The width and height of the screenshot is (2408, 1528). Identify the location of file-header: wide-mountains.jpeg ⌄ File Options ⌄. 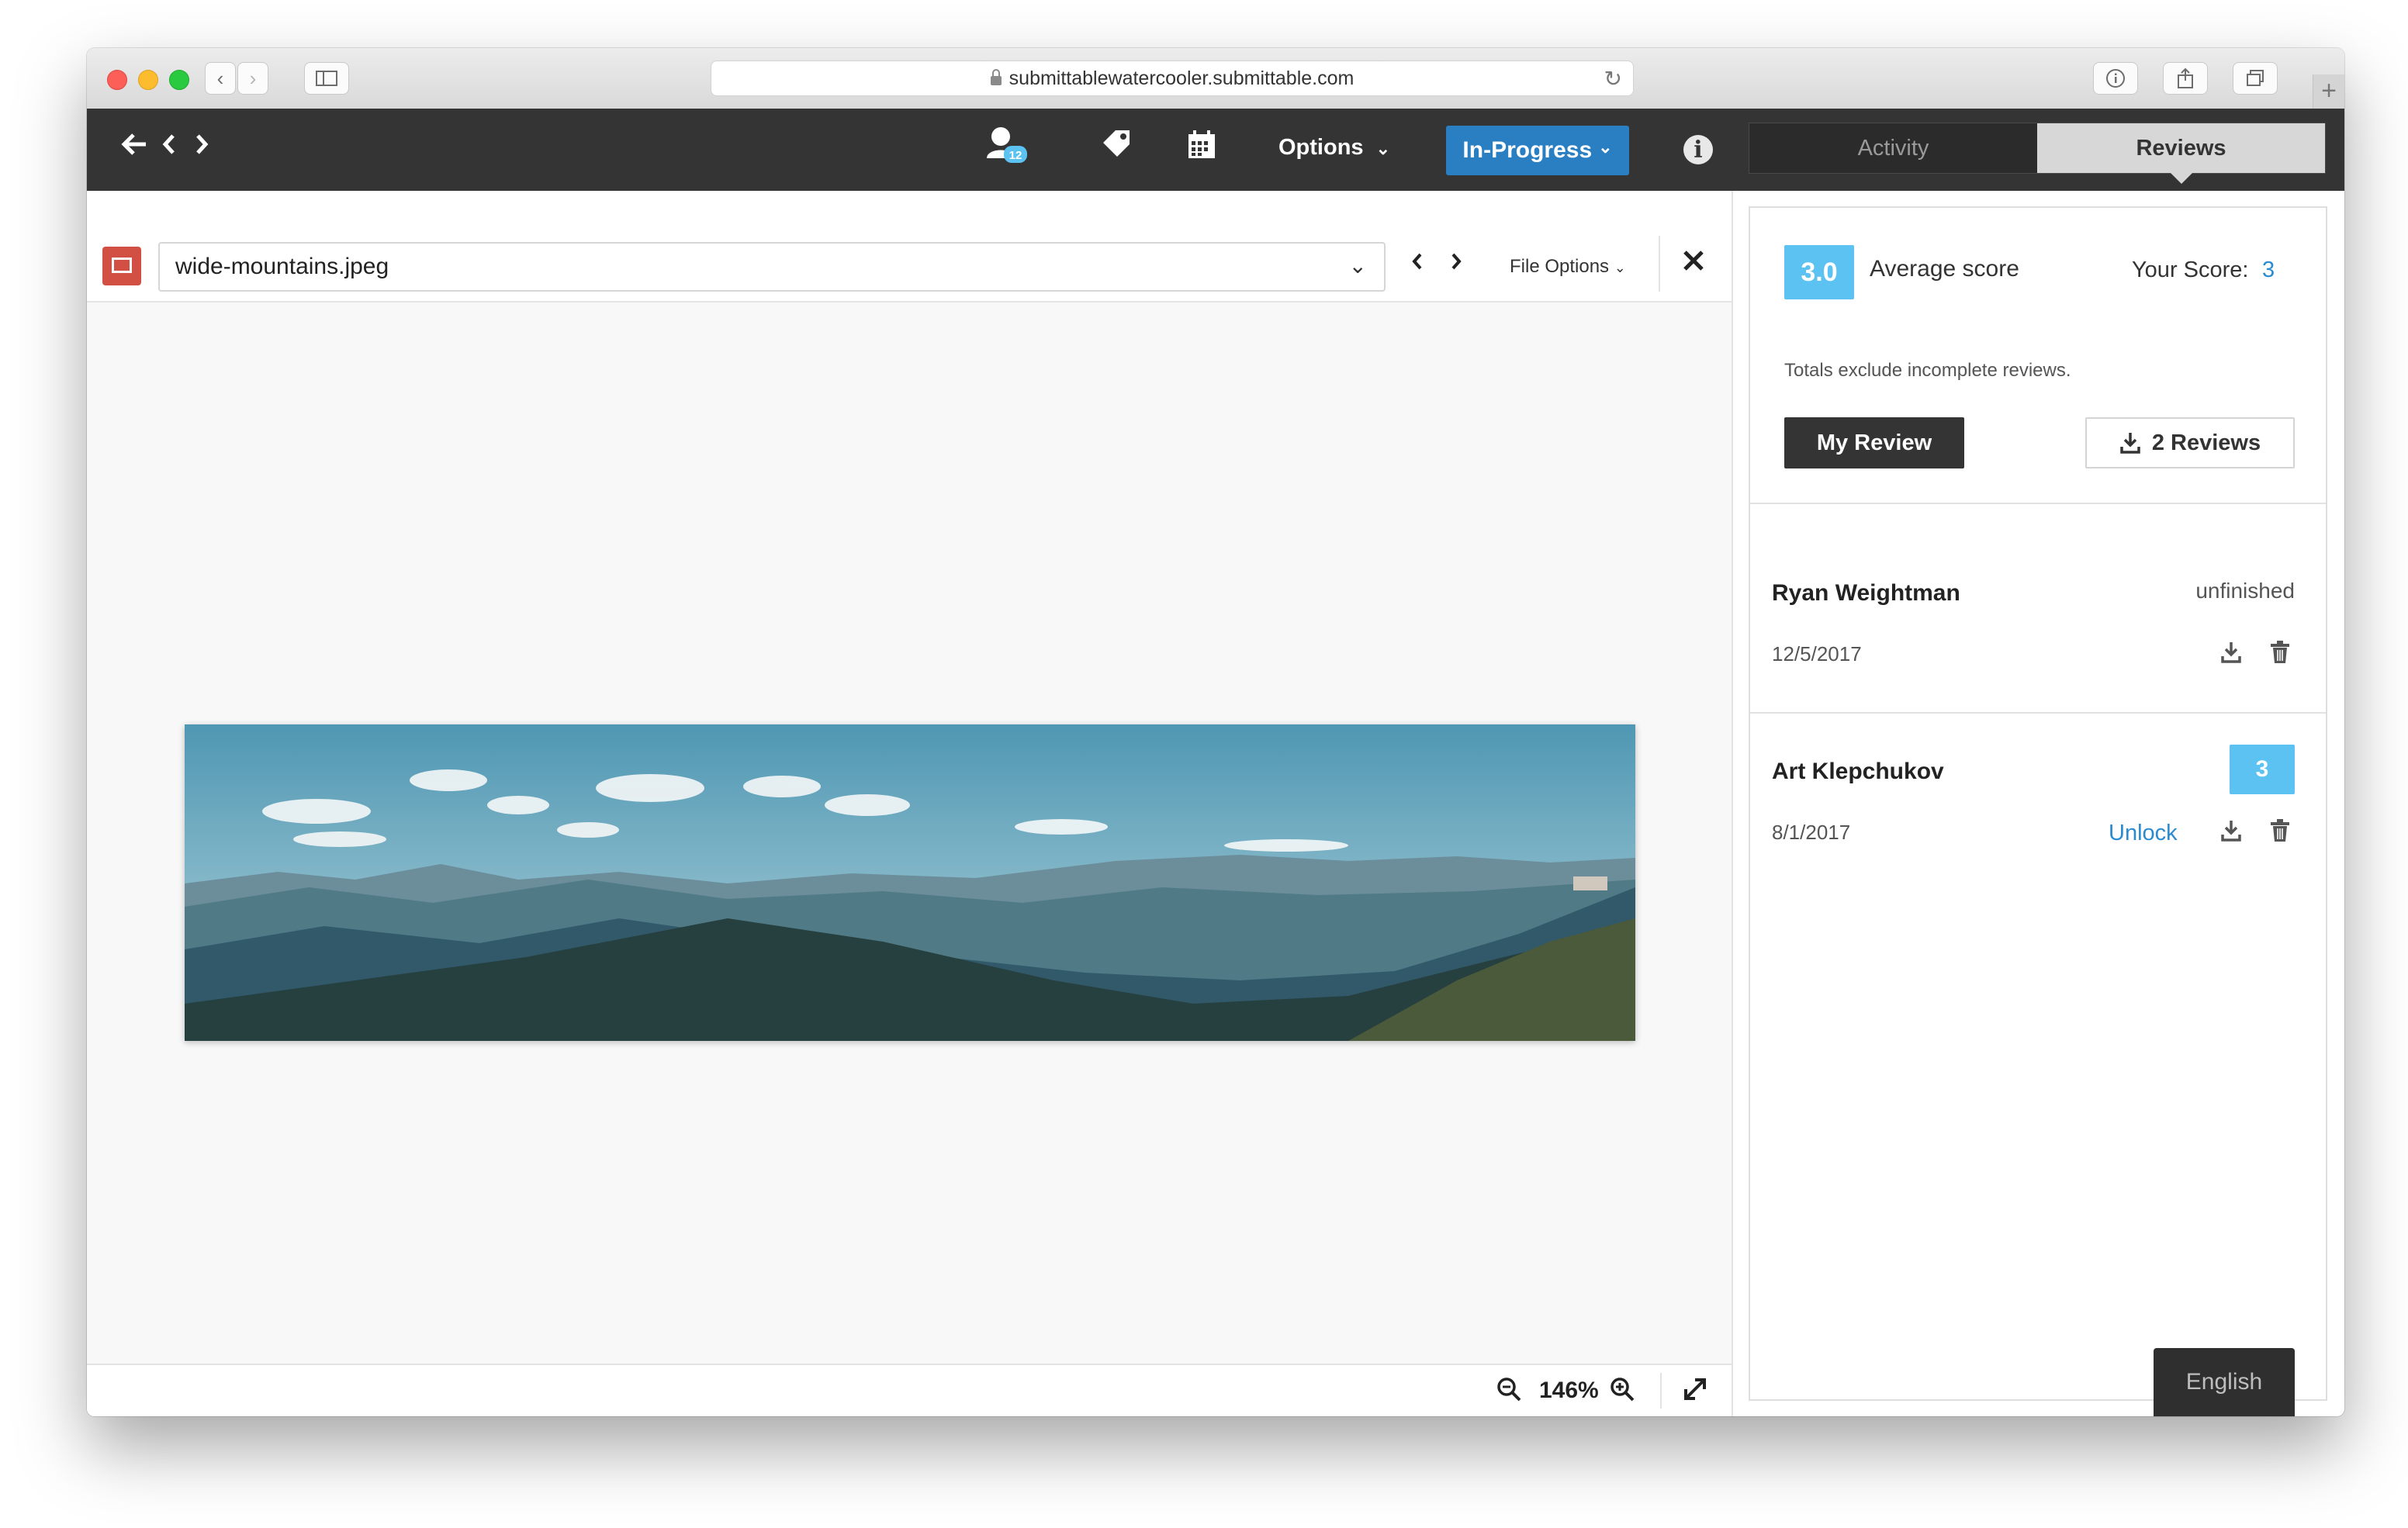
(909, 246).